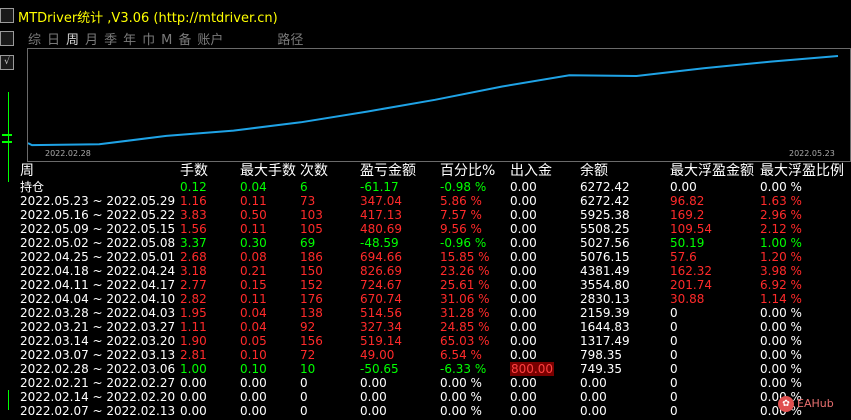 This screenshot has width=851, height=420. I want to click on cell-pnl: 724.67, so click(381, 285).